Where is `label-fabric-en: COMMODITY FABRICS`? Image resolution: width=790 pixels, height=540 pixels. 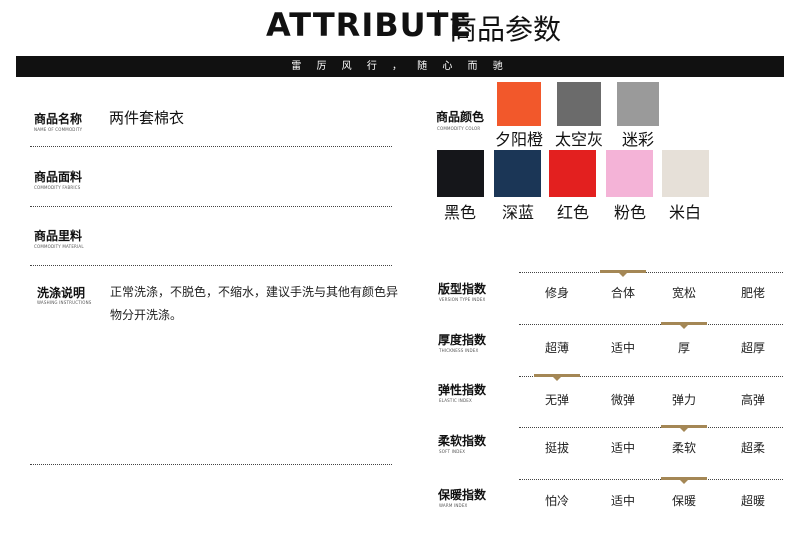 label-fabric-en: COMMODITY FABRICS is located at coordinates (57, 187).